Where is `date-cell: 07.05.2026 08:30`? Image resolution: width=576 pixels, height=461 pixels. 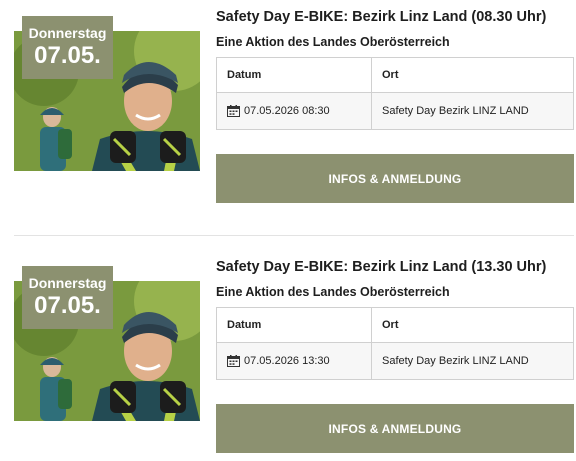 date-cell: 07.05.2026 08:30 is located at coordinates (294, 111).